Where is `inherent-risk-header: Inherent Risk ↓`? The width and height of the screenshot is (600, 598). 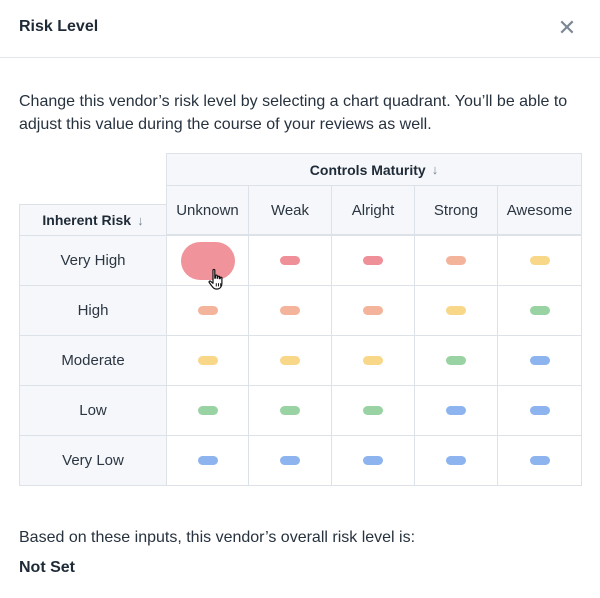 inherent-risk-header: Inherent Risk ↓ is located at coordinates (93, 220).